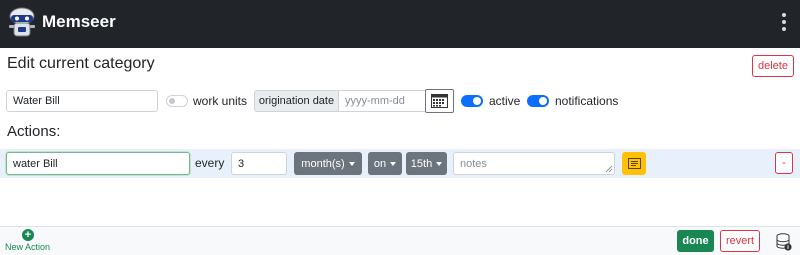 The width and height of the screenshot is (800, 255). I want to click on done-button: done, so click(695, 241).